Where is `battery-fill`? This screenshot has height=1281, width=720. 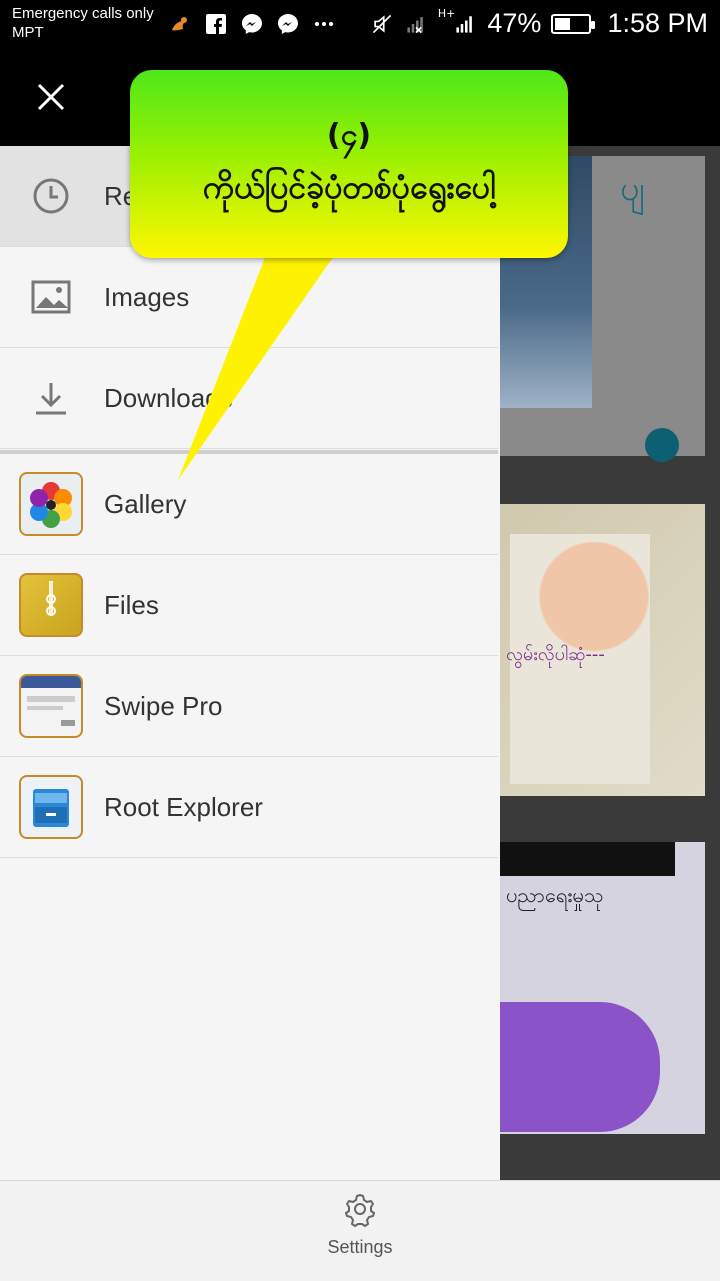
battery-fill is located at coordinates (563, 23).